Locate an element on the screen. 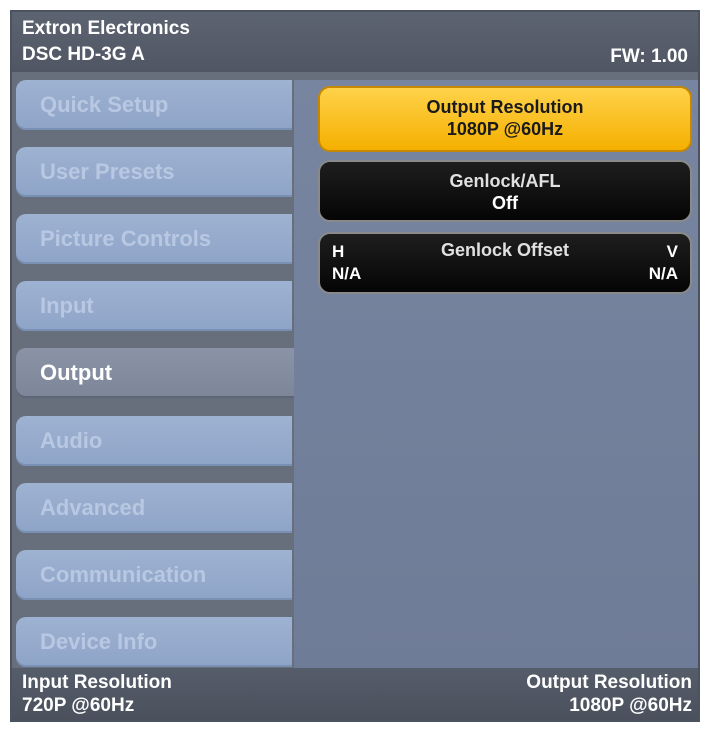 Image resolution: width=712 pixels, height=729 pixels. sidebar-item-quick-setup: Quick Setup is located at coordinates (154, 105).